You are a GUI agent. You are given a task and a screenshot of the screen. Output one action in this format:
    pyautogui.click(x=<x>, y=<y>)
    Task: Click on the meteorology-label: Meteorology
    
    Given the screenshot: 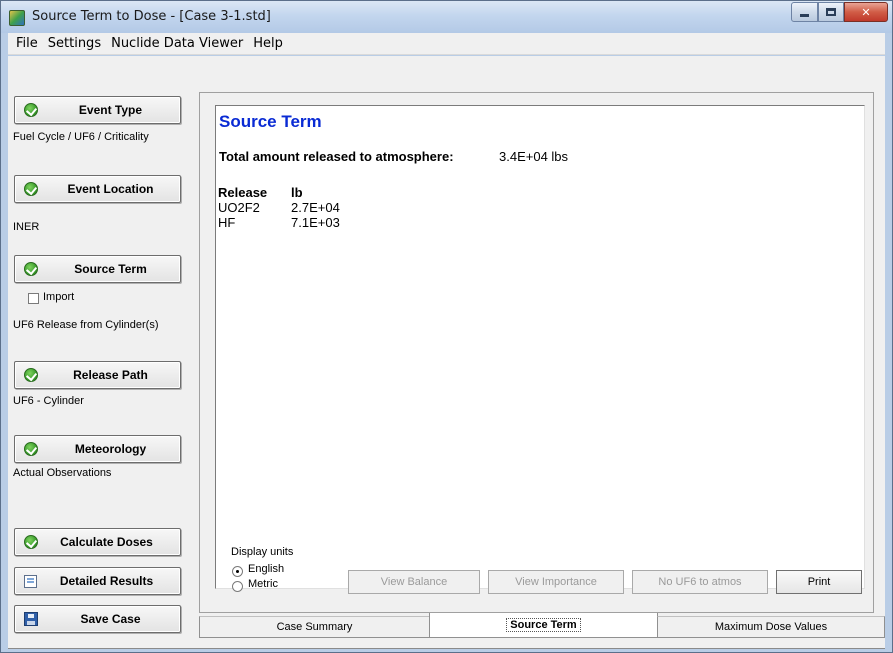 What is the action you would take?
    pyautogui.click(x=110, y=449)
    